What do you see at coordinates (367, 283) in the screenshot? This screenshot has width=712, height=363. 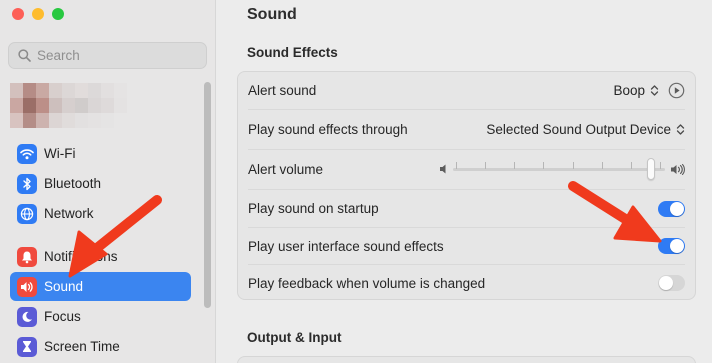 I see `volume-feedback-label: Play feedback when volume is changed` at bounding box center [367, 283].